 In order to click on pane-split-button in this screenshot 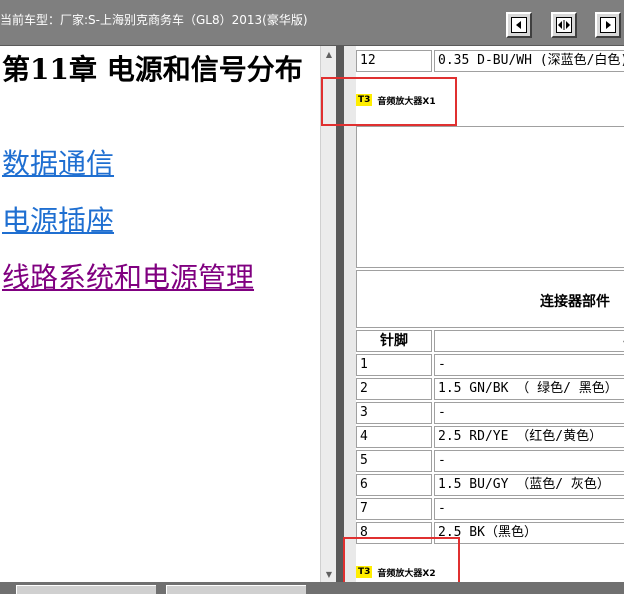, I will do `click(564, 25)`.